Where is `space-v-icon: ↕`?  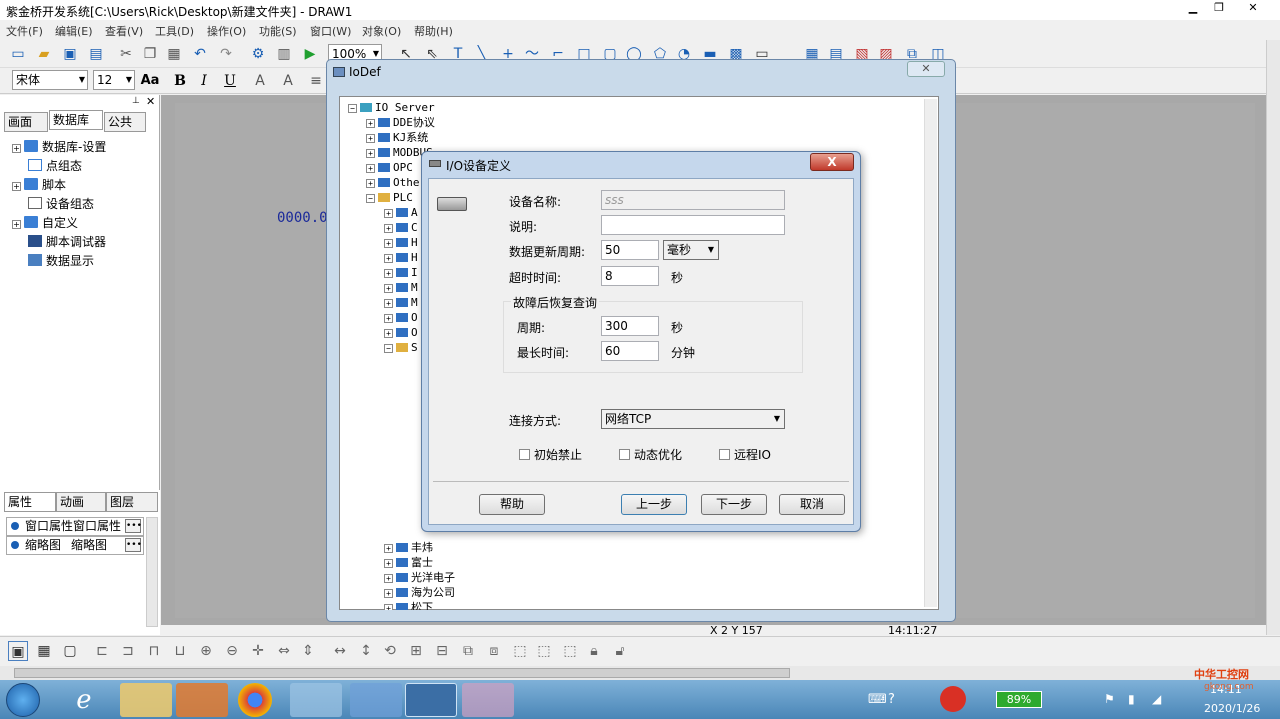
space-v-icon: ↕ is located at coordinates (366, 651).